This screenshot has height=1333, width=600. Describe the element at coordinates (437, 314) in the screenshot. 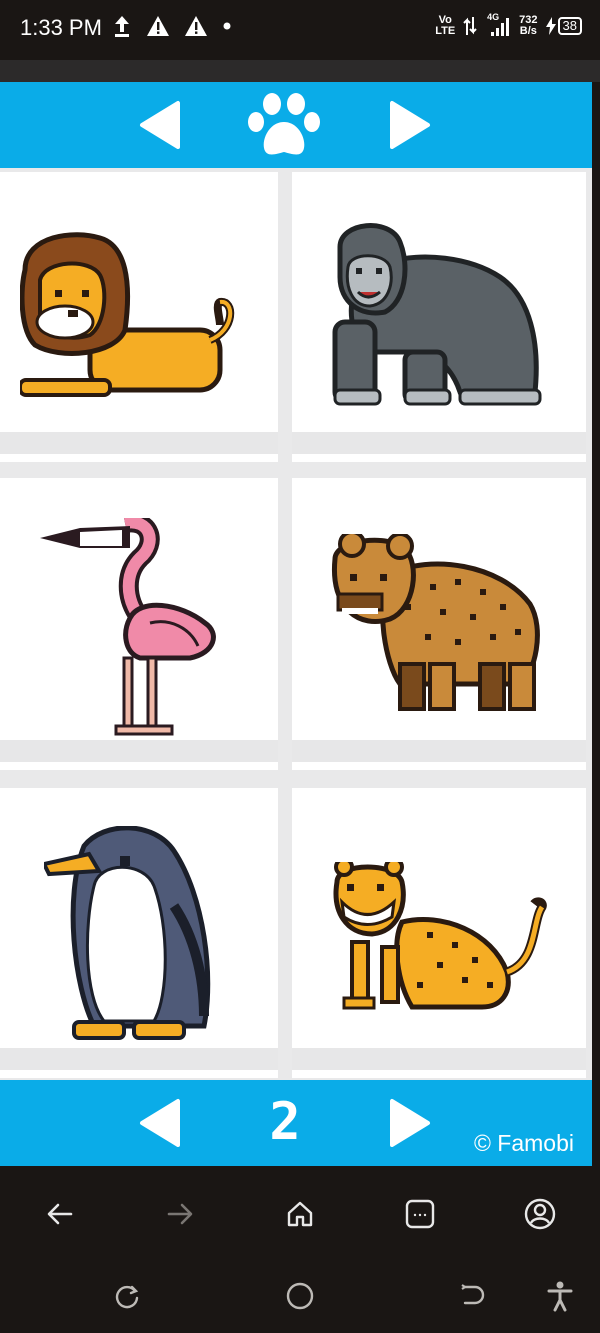

I see `gorilla-icon` at that location.